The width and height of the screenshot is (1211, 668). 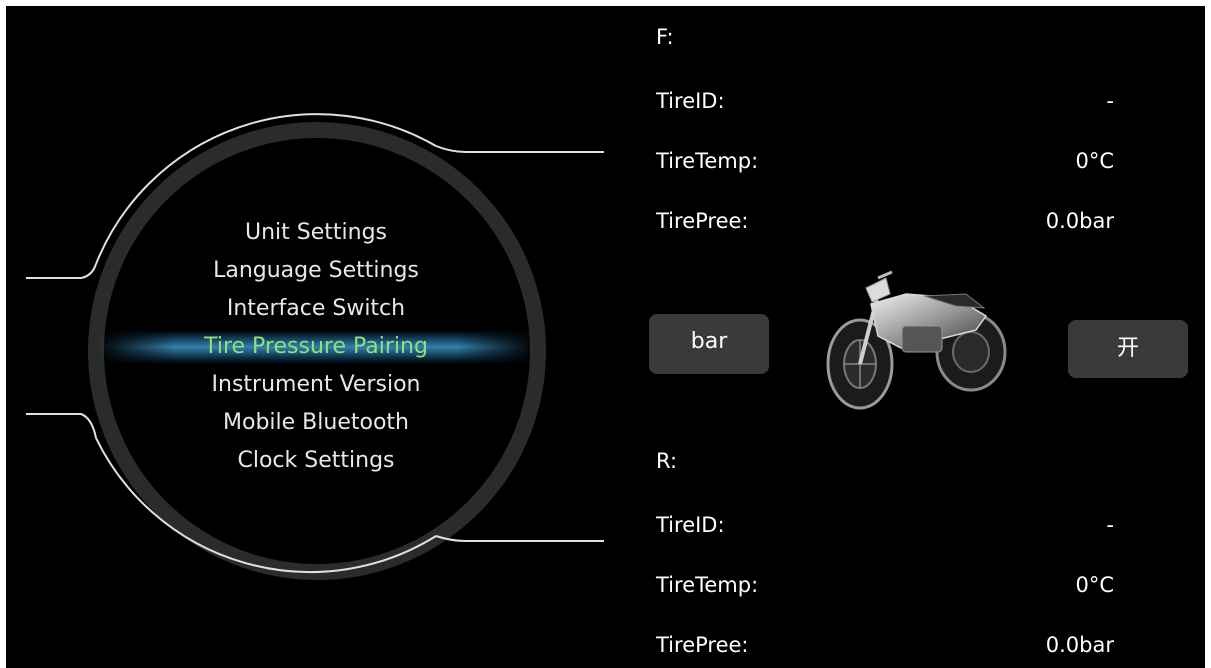 What do you see at coordinates (316, 271) in the screenshot?
I see `menu-item-language-settings: Language Settings` at bounding box center [316, 271].